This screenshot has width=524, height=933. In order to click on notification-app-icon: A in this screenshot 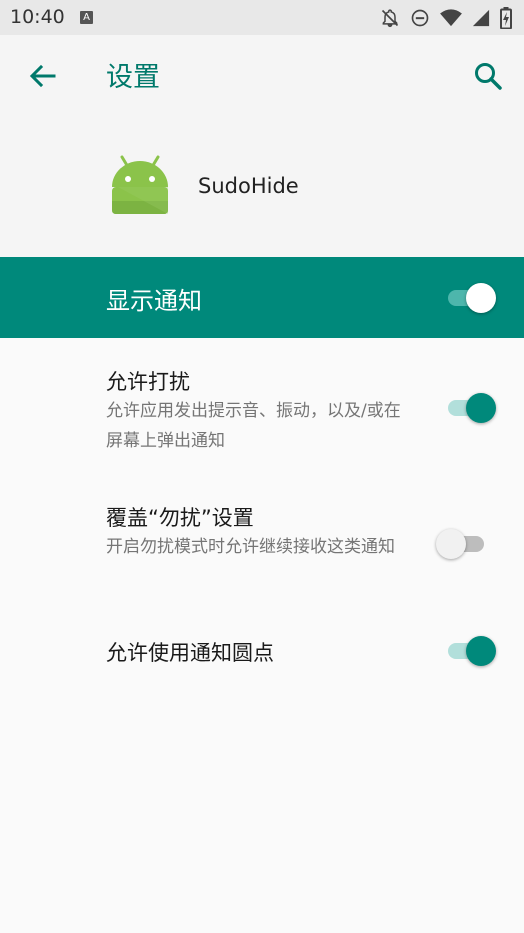, I will do `click(86, 17)`.